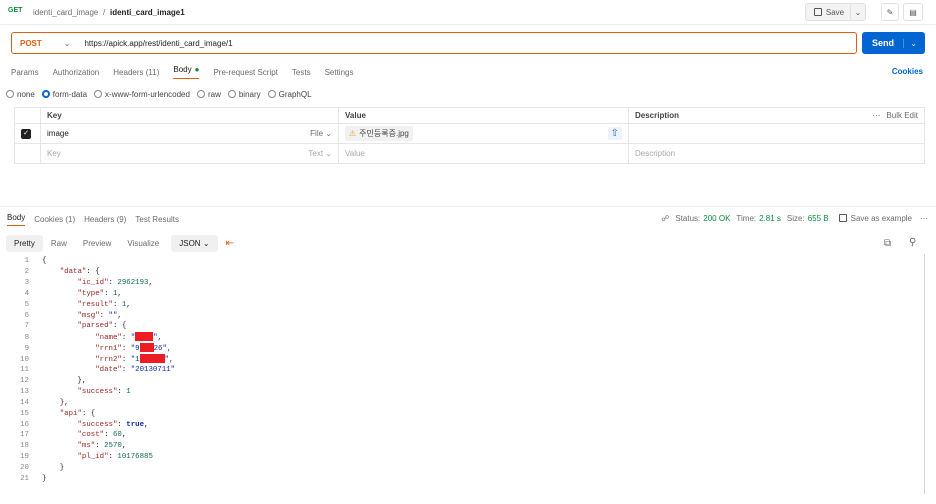 This screenshot has height=504, width=936. What do you see at coordinates (152, 359) in the screenshot?
I see `redaction-block` at bounding box center [152, 359].